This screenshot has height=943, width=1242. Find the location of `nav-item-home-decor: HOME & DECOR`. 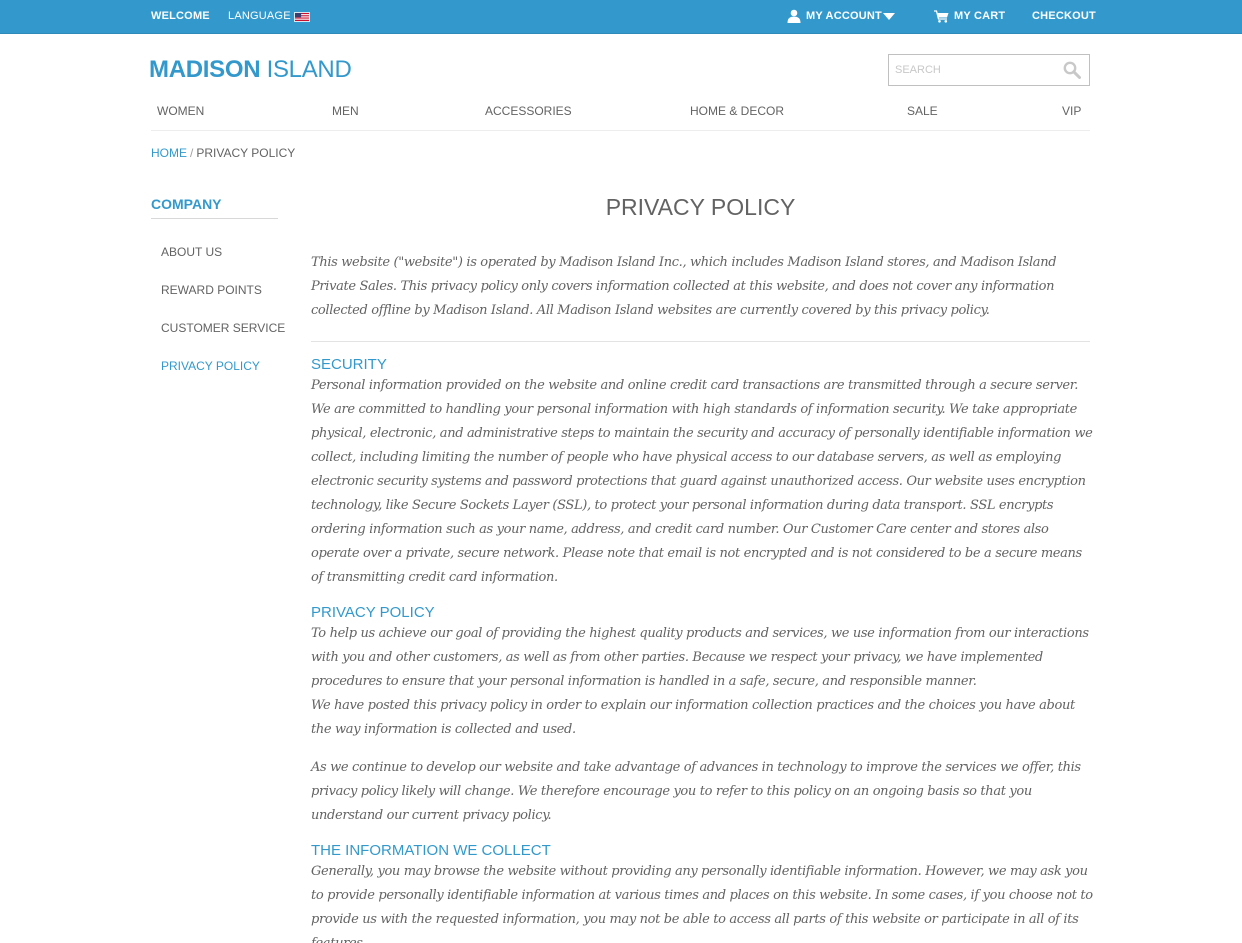

nav-item-home-decor: HOME & DECOR is located at coordinates (737, 111).